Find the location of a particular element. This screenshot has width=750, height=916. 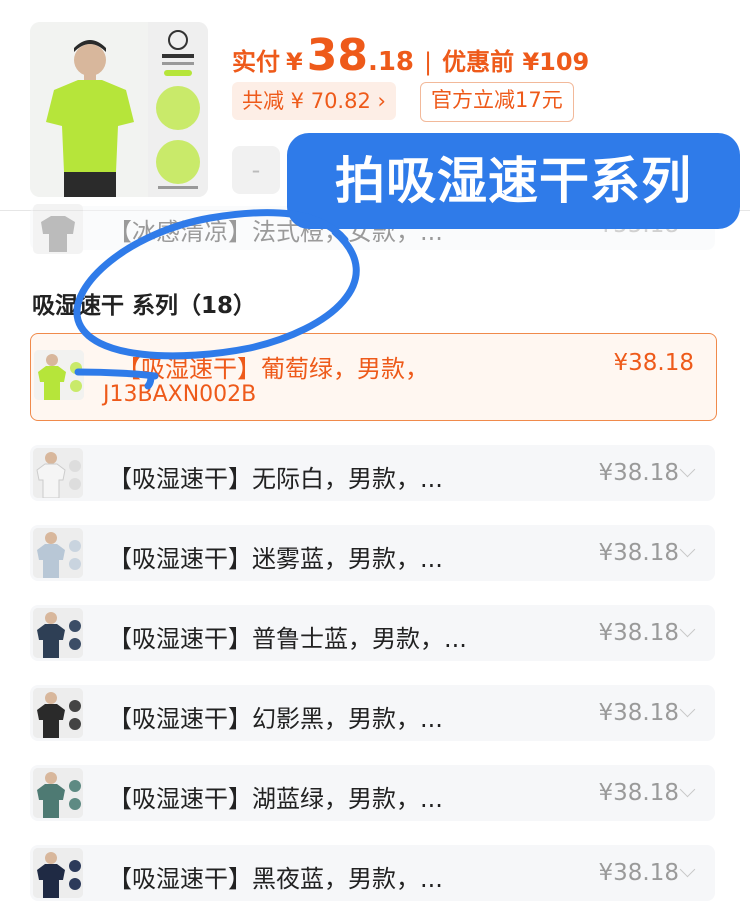

currency-symbol: ¥ is located at coordinates (294, 62).